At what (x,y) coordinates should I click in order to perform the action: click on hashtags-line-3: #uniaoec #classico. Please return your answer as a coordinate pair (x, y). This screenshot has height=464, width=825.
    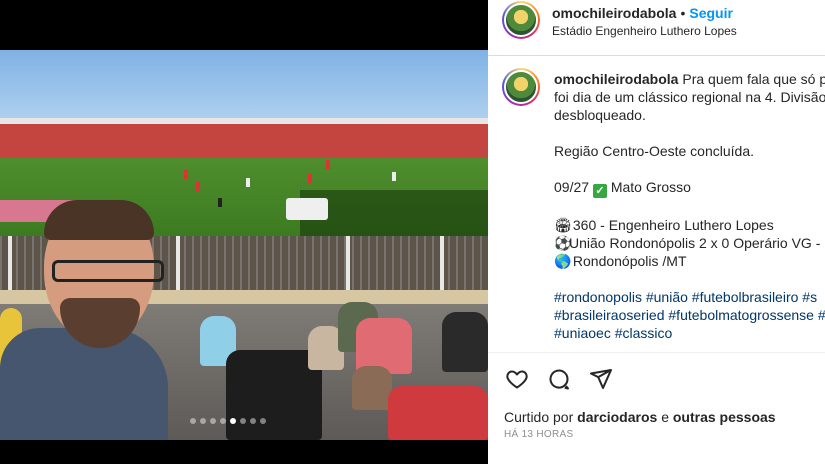
    Looking at the image, I should click on (689, 333).